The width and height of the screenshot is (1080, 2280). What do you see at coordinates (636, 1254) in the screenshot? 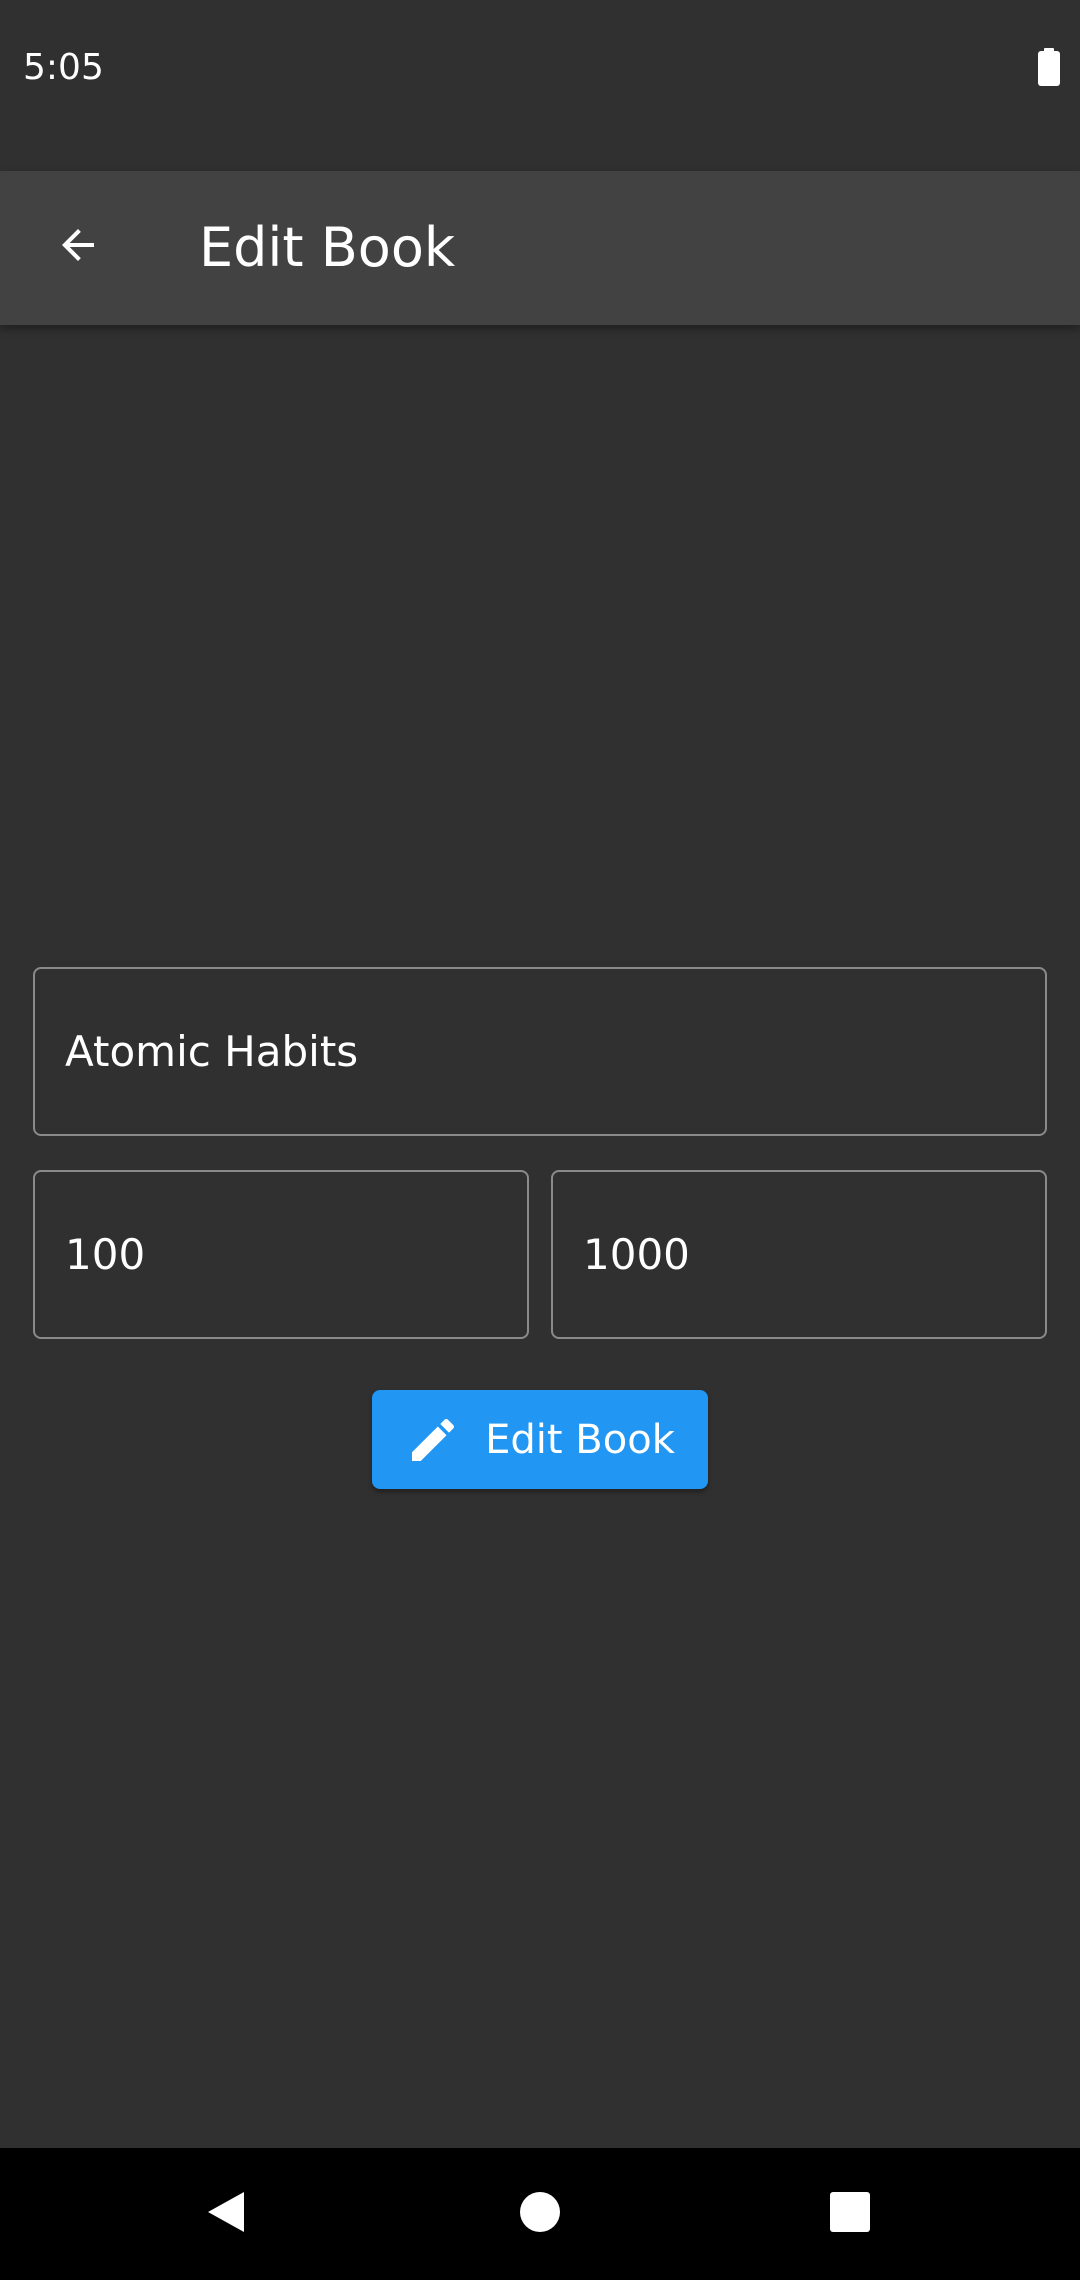
I see `total-pages-value: 1000` at bounding box center [636, 1254].